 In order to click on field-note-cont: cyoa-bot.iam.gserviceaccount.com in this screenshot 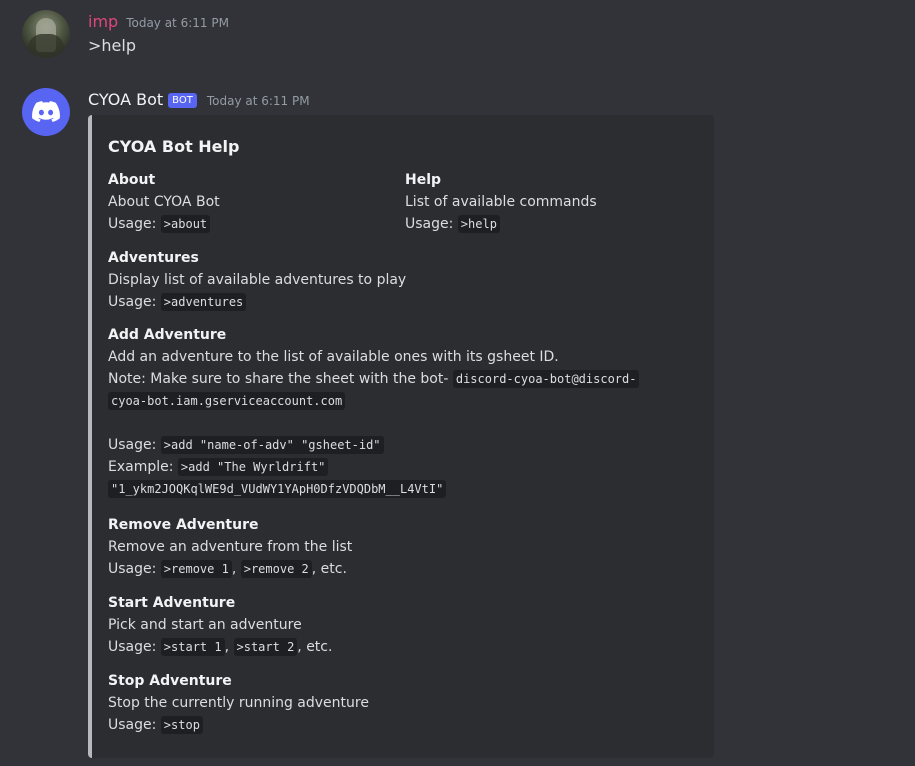, I will do `click(408, 401)`.